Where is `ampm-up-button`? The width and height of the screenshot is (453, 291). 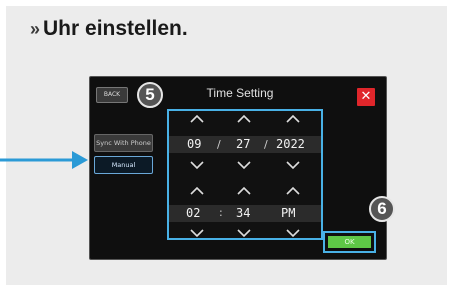 ampm-up-button is located at coordinates (293, 191).